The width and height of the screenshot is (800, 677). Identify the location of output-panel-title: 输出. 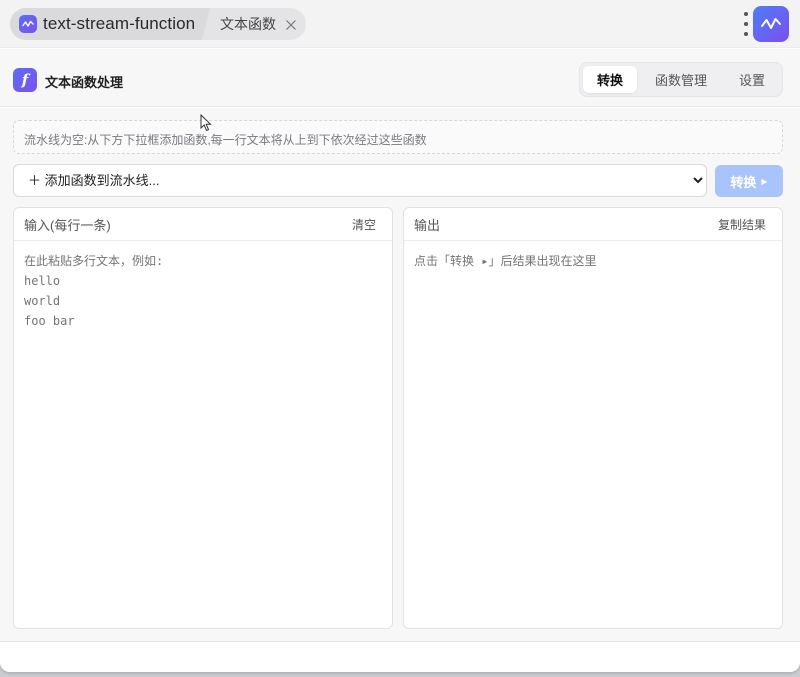
(427, 225).